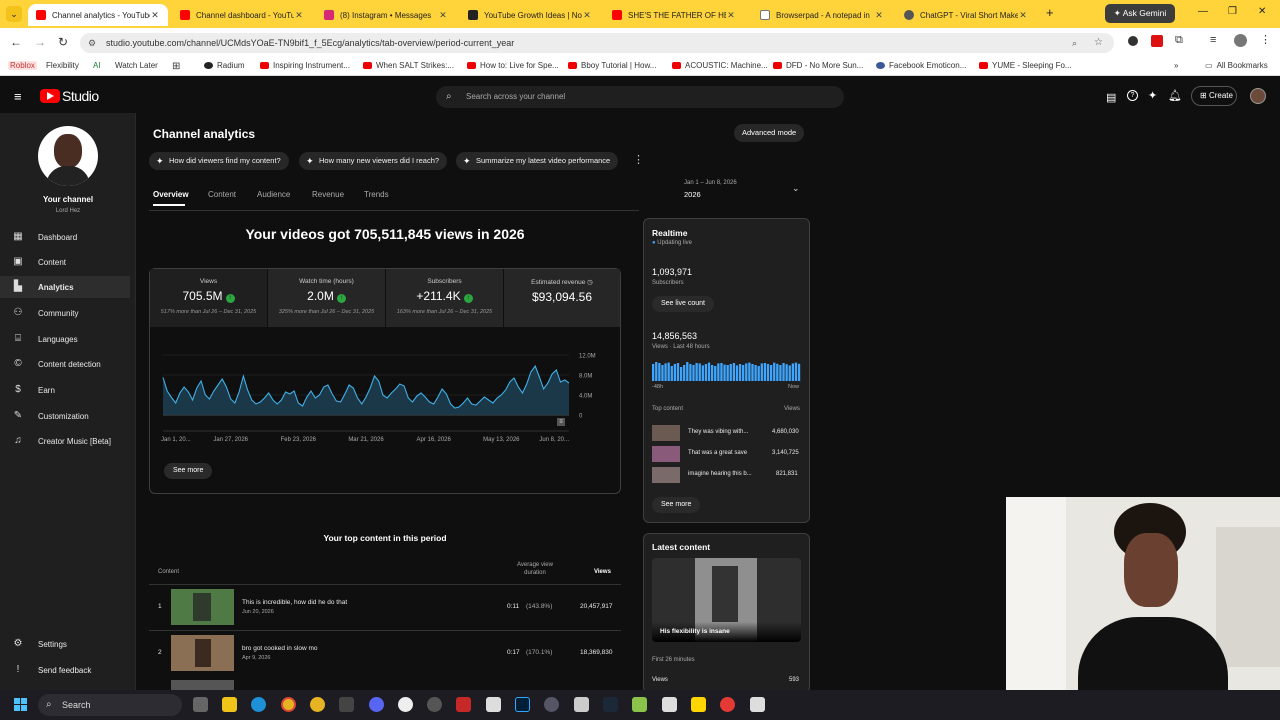 This screenshot has height=720, width=1280. I want to click on date-range-picker: Jan 1 – Jun 8, 2026 2026 ⌄, so click(743, 190).